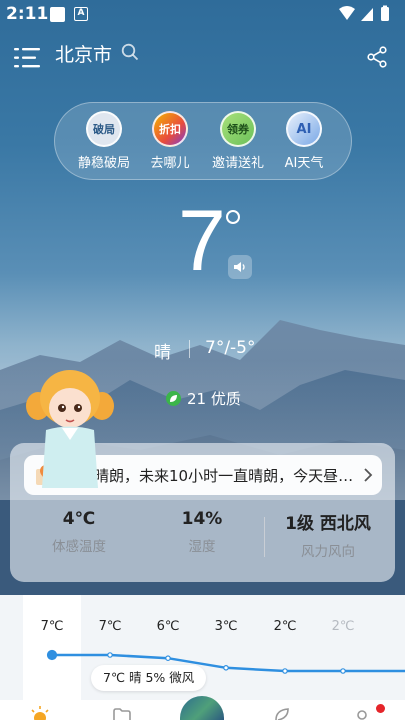 The image size is (405, 720). What do you see at coordinates (304, 163) in the screenshot?
I see `quick-entry-label: AI天气` at bounding box center [304, 163].